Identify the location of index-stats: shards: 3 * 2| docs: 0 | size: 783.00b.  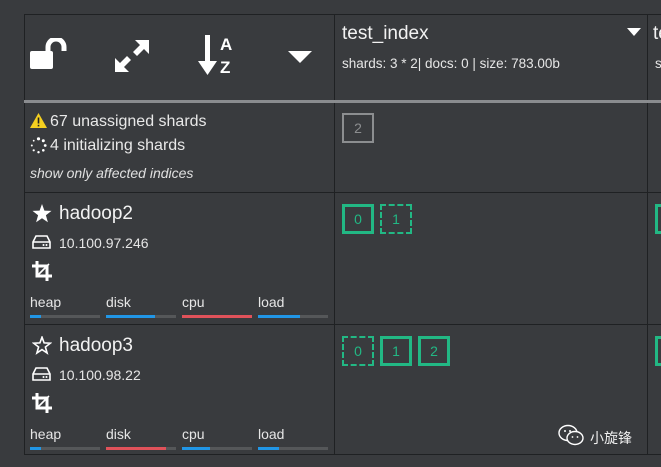
(451, 63).